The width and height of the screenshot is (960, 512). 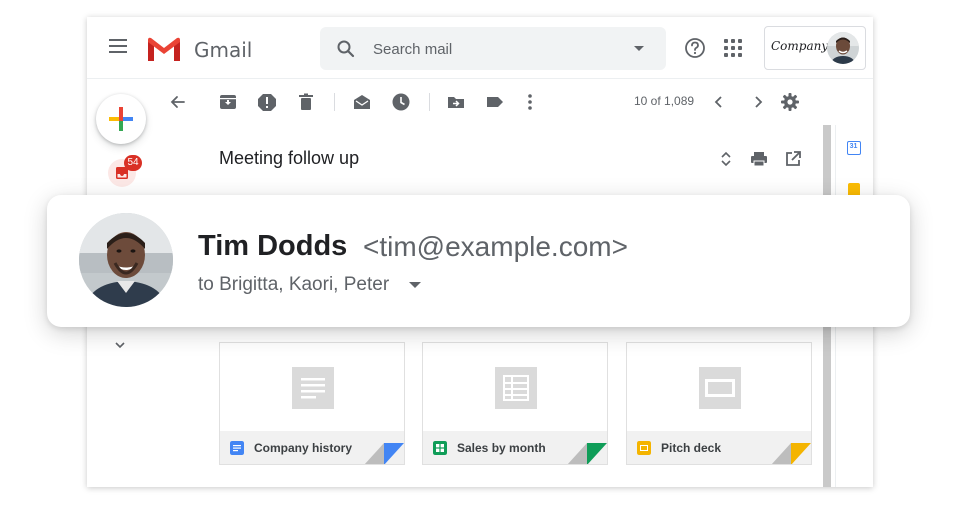 What do you see at coordinates (691, 448) in the screenshot?
I see `attachment-name: Pitch deck` at bounding box center [691, 448].